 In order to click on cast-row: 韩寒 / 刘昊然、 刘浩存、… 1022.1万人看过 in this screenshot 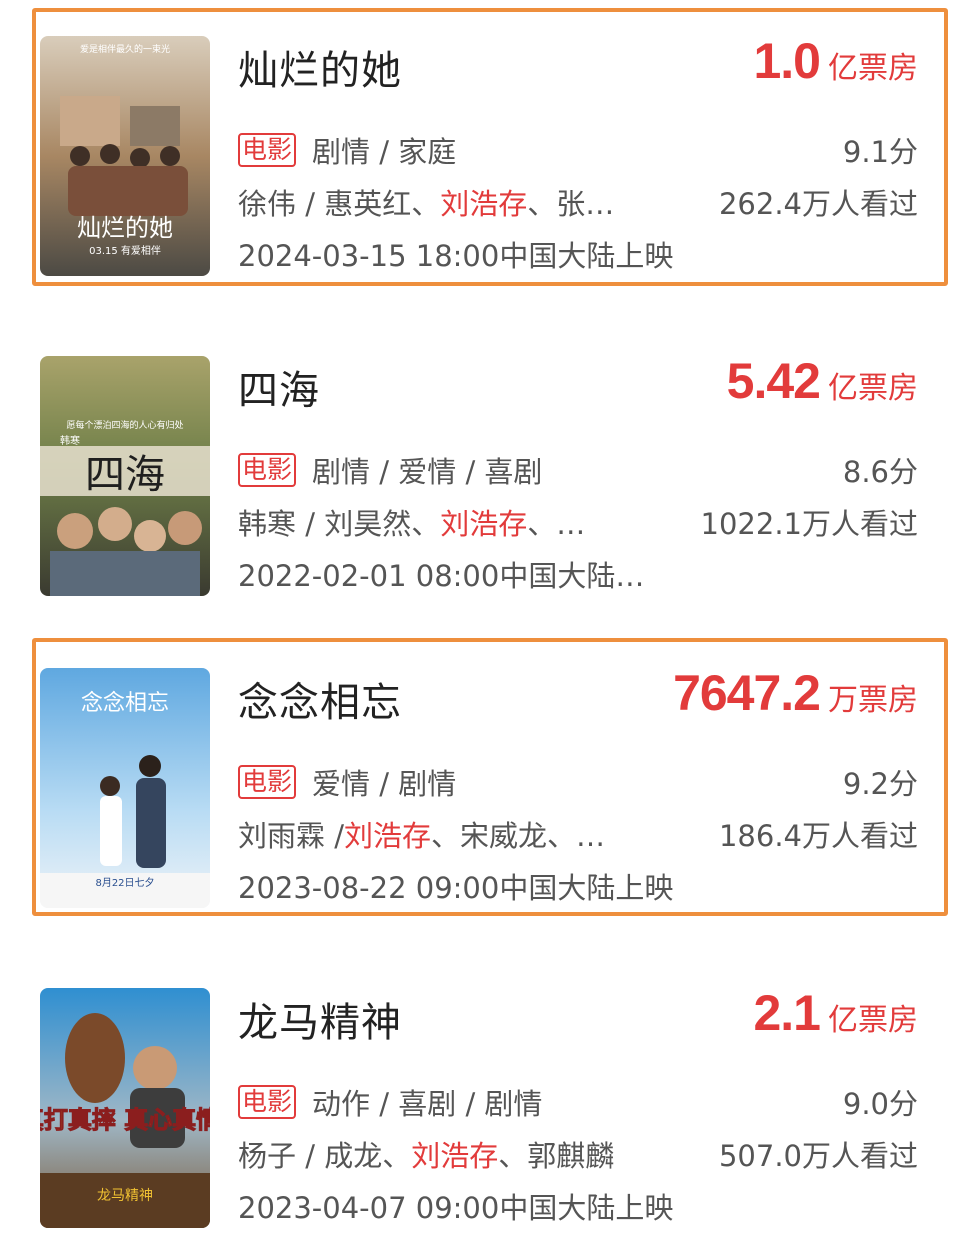, I will do `click(578, 522)`.